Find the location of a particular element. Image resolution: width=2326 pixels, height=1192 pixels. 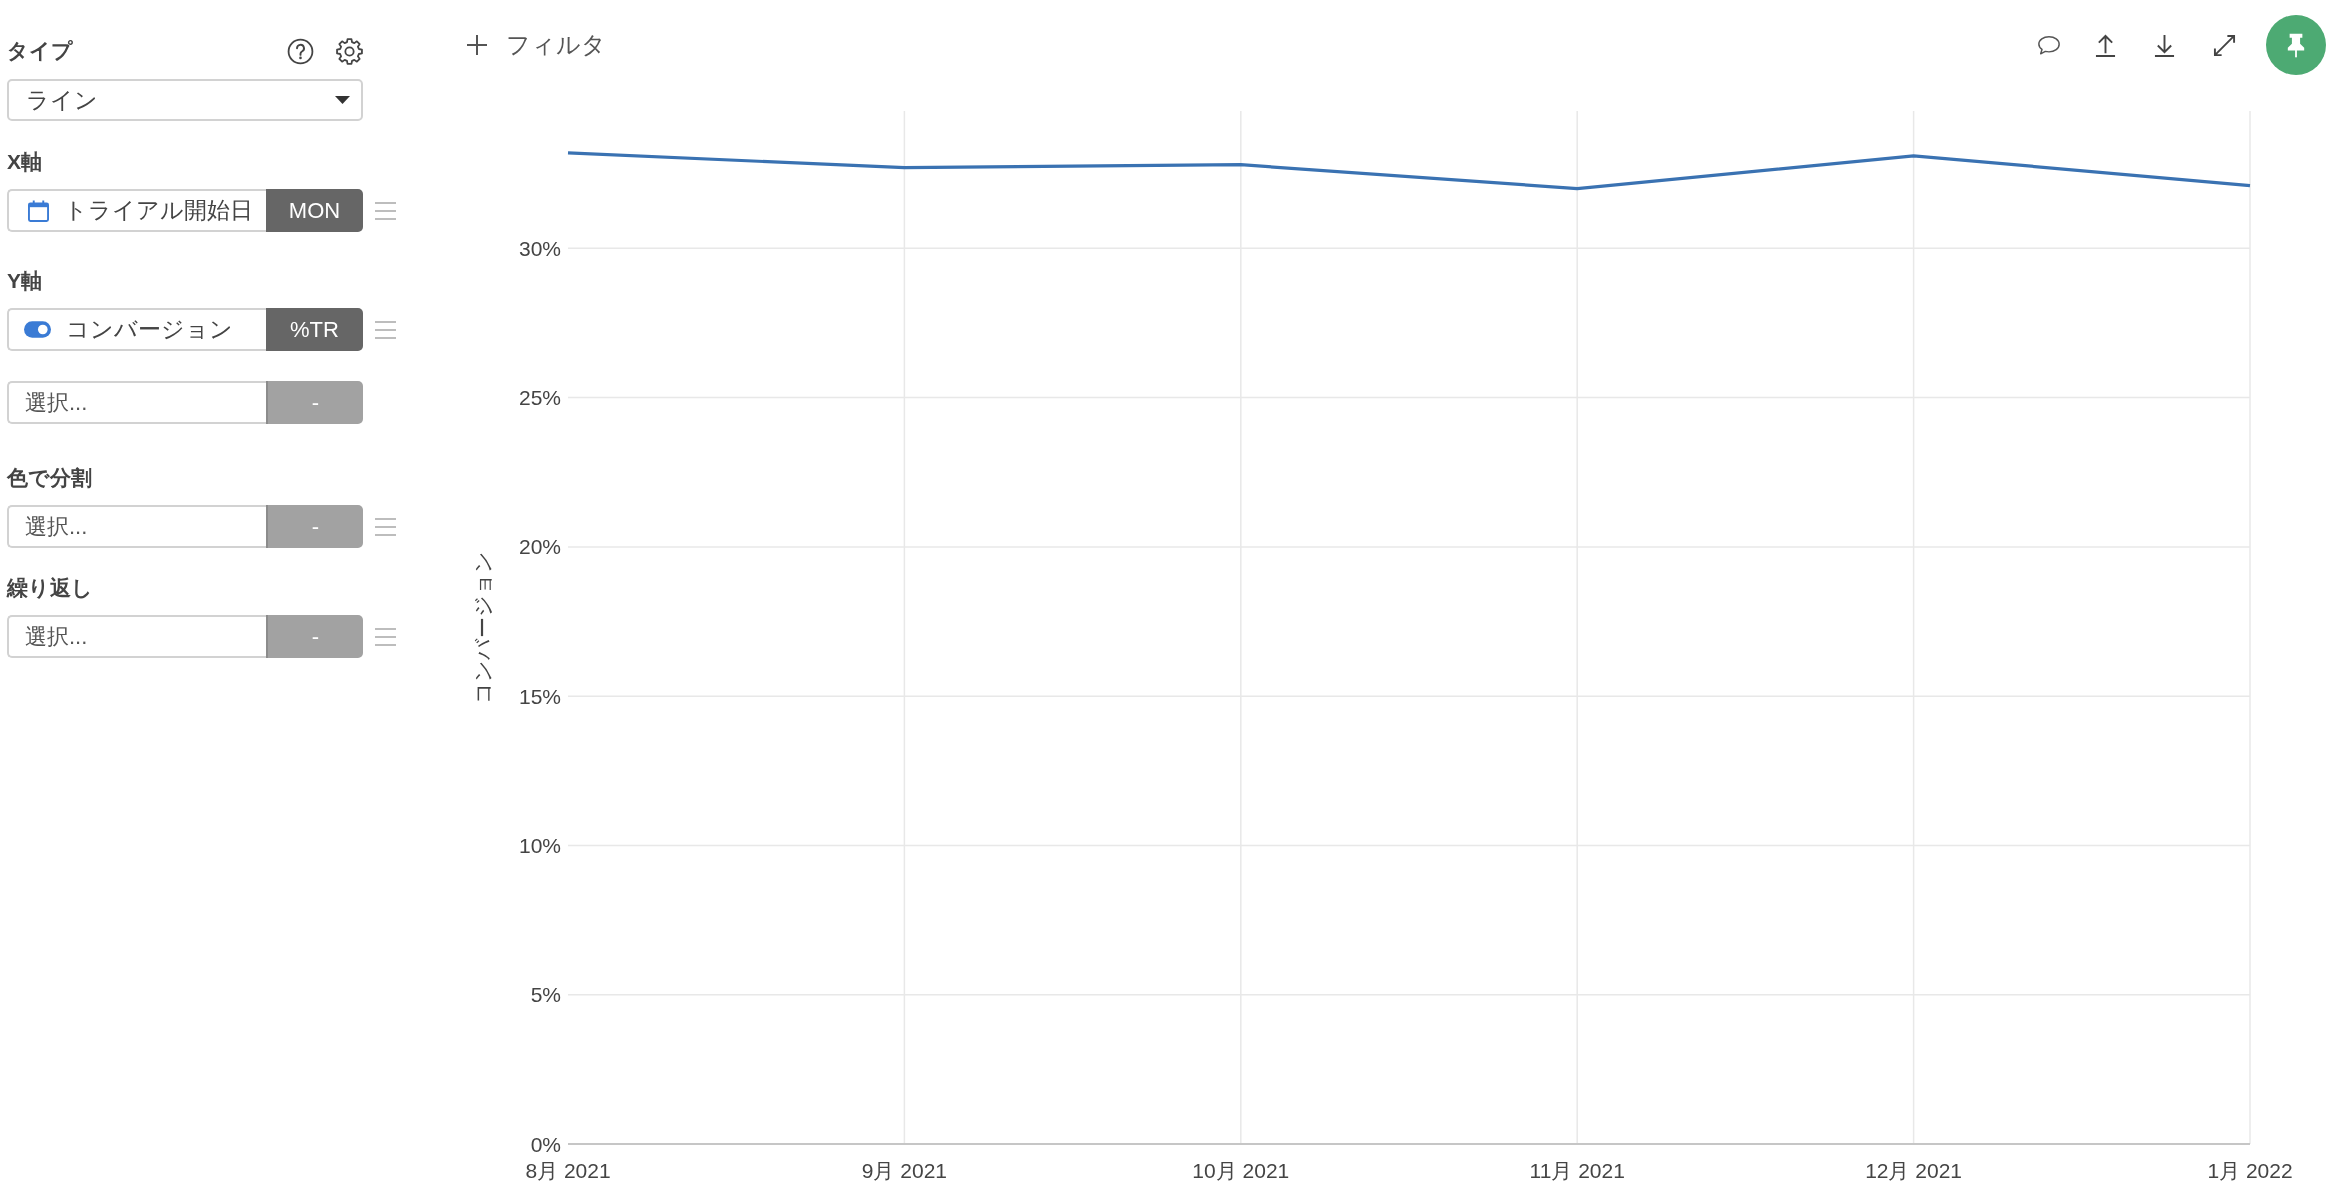

aggregation-button: %TR is located at coordinates (314, 329).